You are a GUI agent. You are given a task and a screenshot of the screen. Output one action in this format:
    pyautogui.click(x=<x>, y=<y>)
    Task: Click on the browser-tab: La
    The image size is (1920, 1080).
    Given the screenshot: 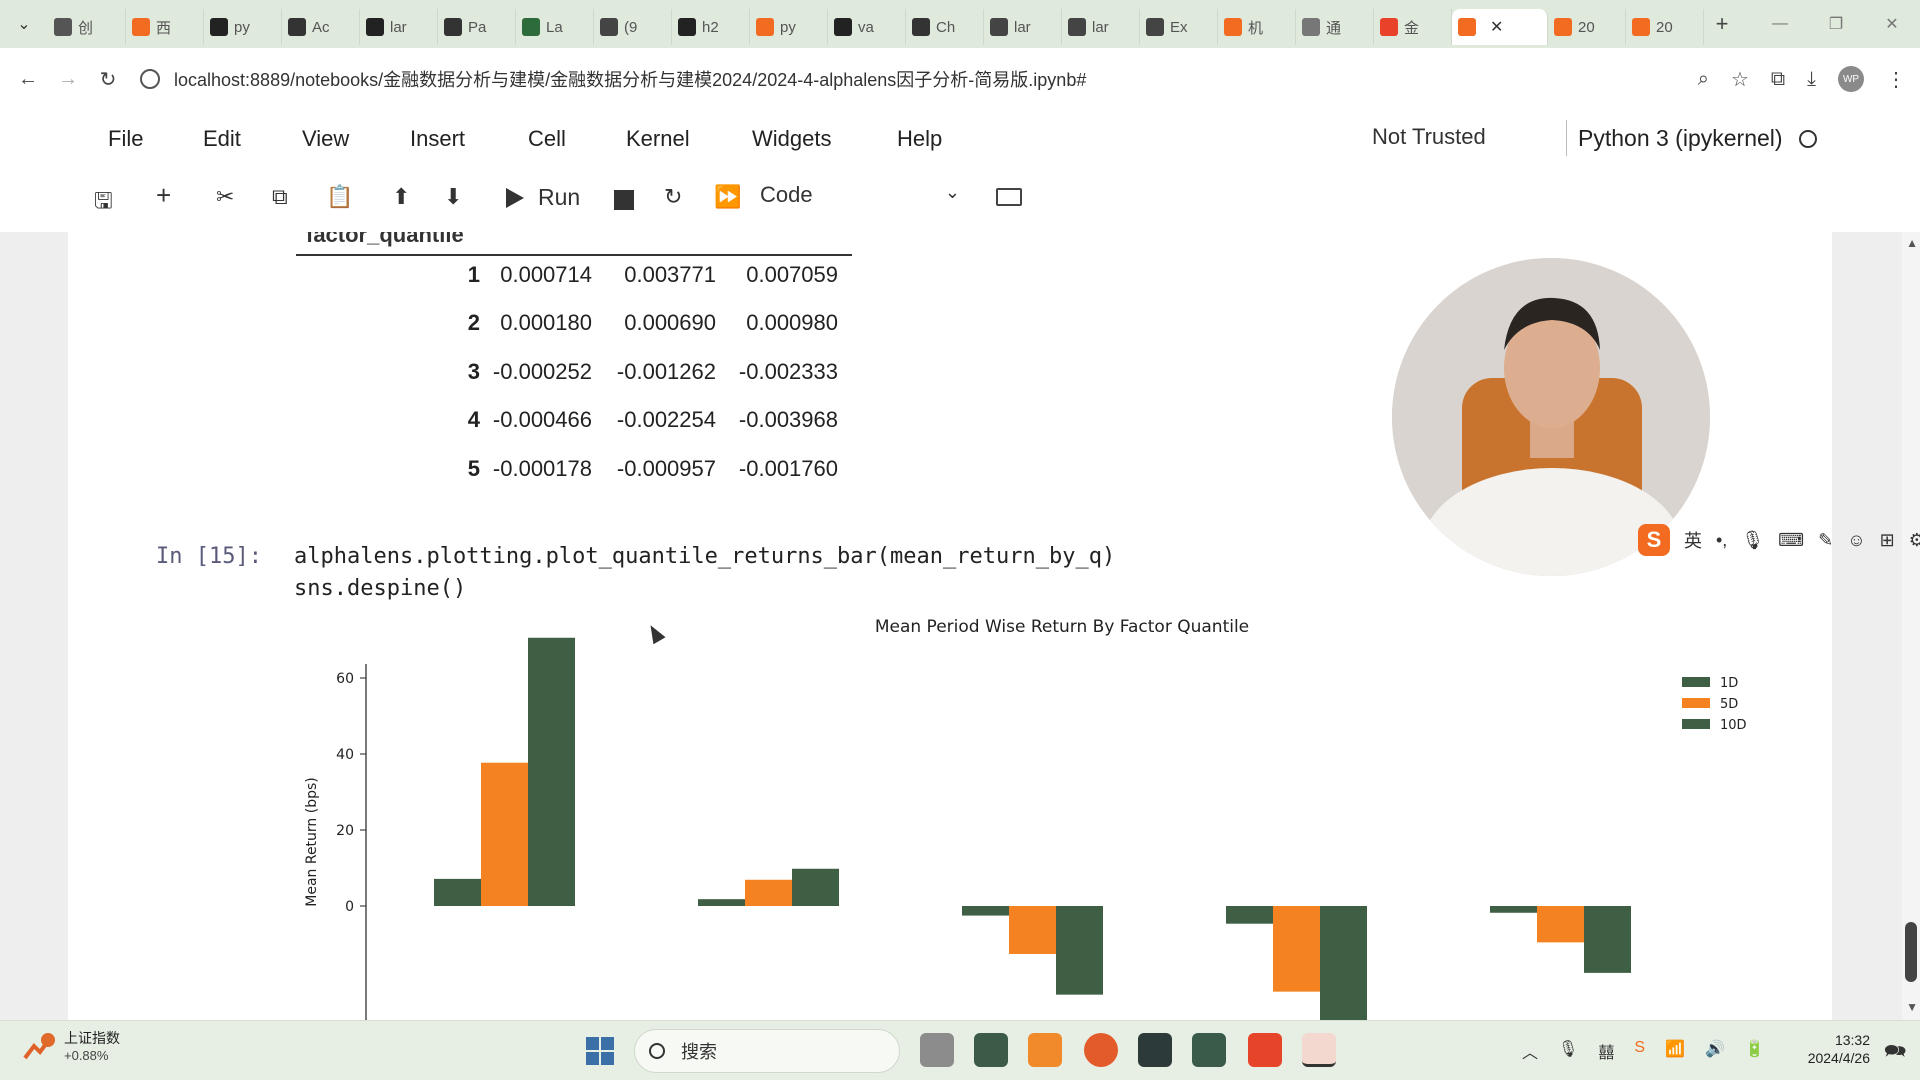 What is the action you would take?
    pyautogui.click(x=555, y=27)
    